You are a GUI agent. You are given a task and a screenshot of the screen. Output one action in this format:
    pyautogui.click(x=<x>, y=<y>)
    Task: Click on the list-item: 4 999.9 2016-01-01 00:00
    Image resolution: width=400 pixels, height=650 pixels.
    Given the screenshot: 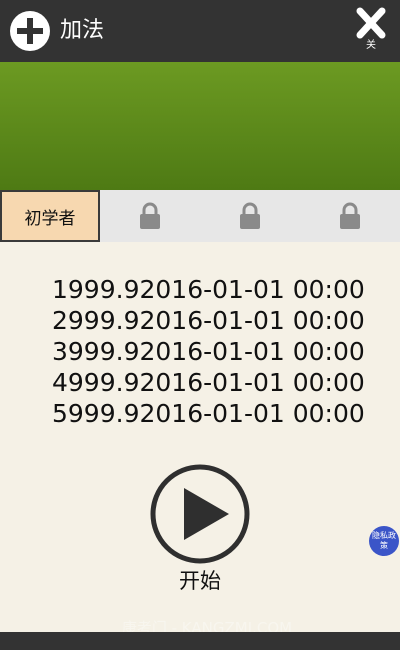 What is the action you would take?
    pyautogui.click(x=208, y=382)
    